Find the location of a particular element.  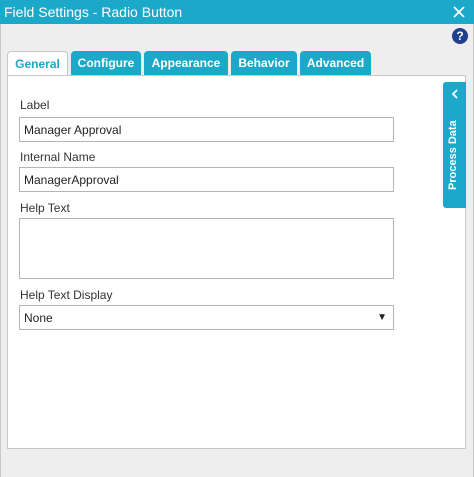

process-data-panel-toggle: Process Data is located at coordinates (454, 145).